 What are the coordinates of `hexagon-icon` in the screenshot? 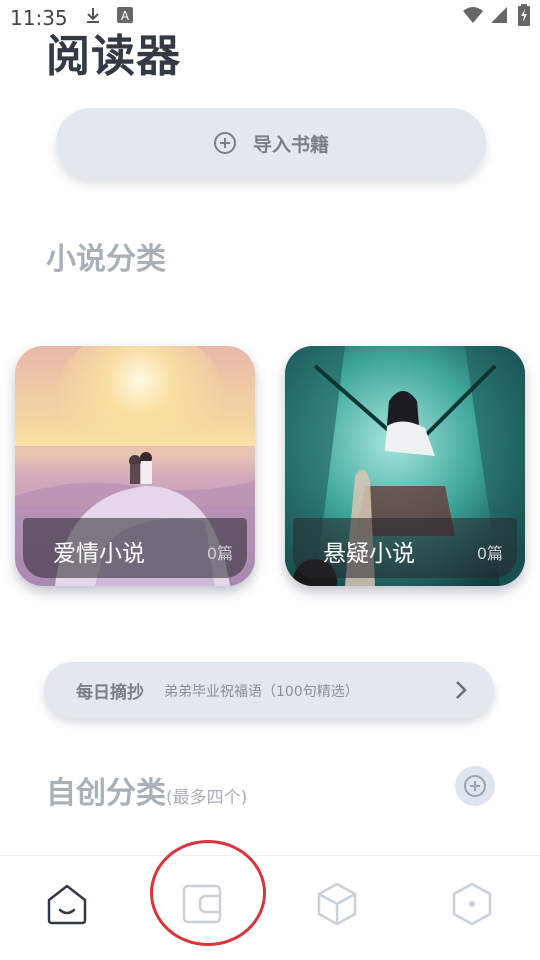 It's located at (472, 904).